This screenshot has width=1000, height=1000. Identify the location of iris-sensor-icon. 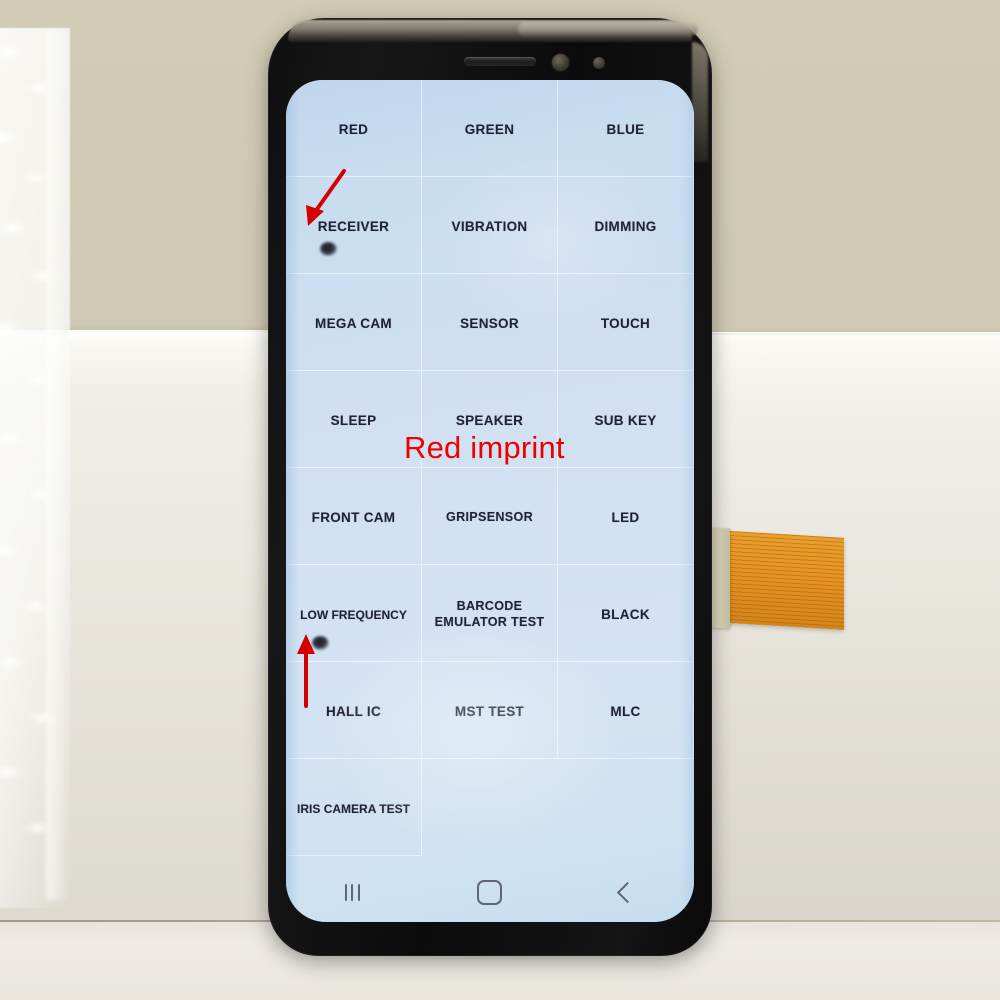
(599, 63).